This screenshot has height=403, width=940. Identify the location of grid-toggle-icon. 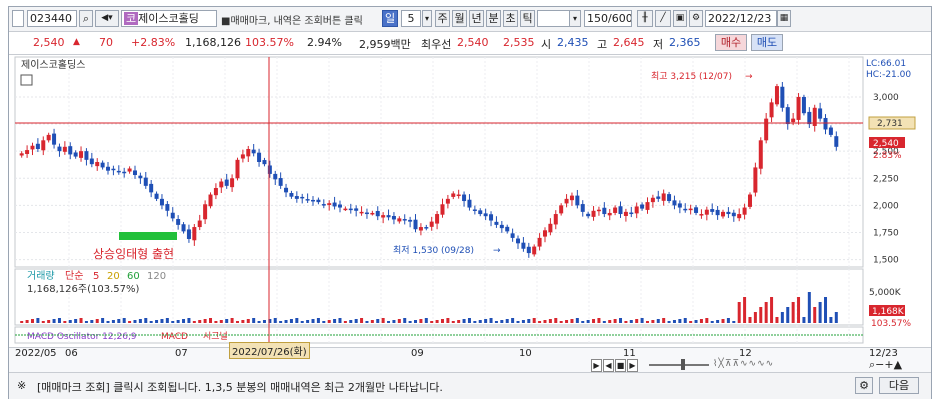
(26, 80).